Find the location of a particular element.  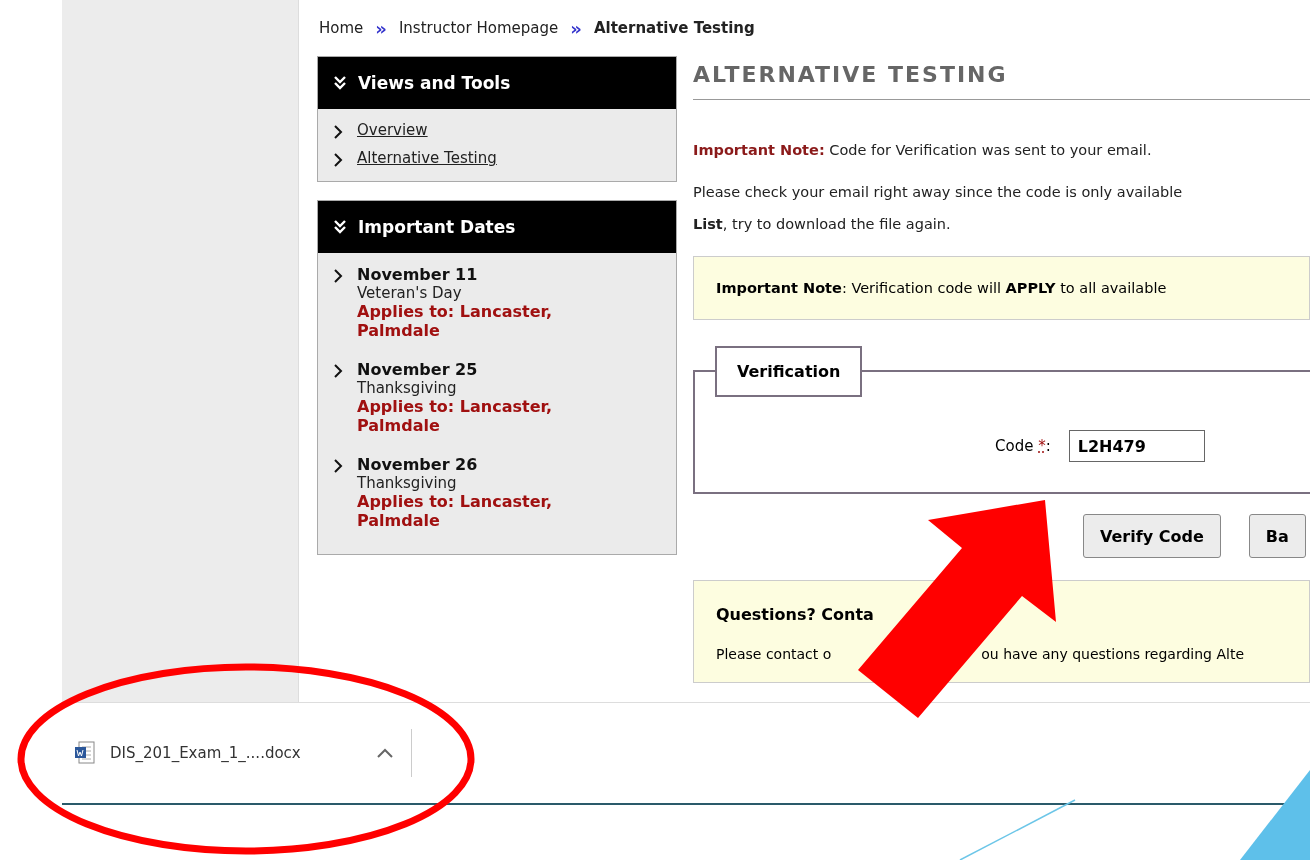

fieldset-legend: Verification is located at coordinates (789, 371).